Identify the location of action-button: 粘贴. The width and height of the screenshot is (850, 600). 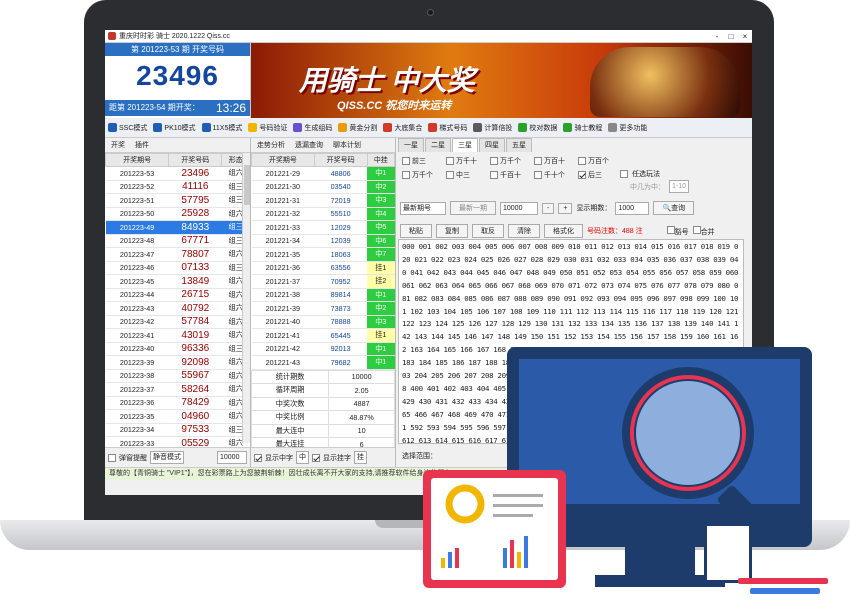
(416, 231).